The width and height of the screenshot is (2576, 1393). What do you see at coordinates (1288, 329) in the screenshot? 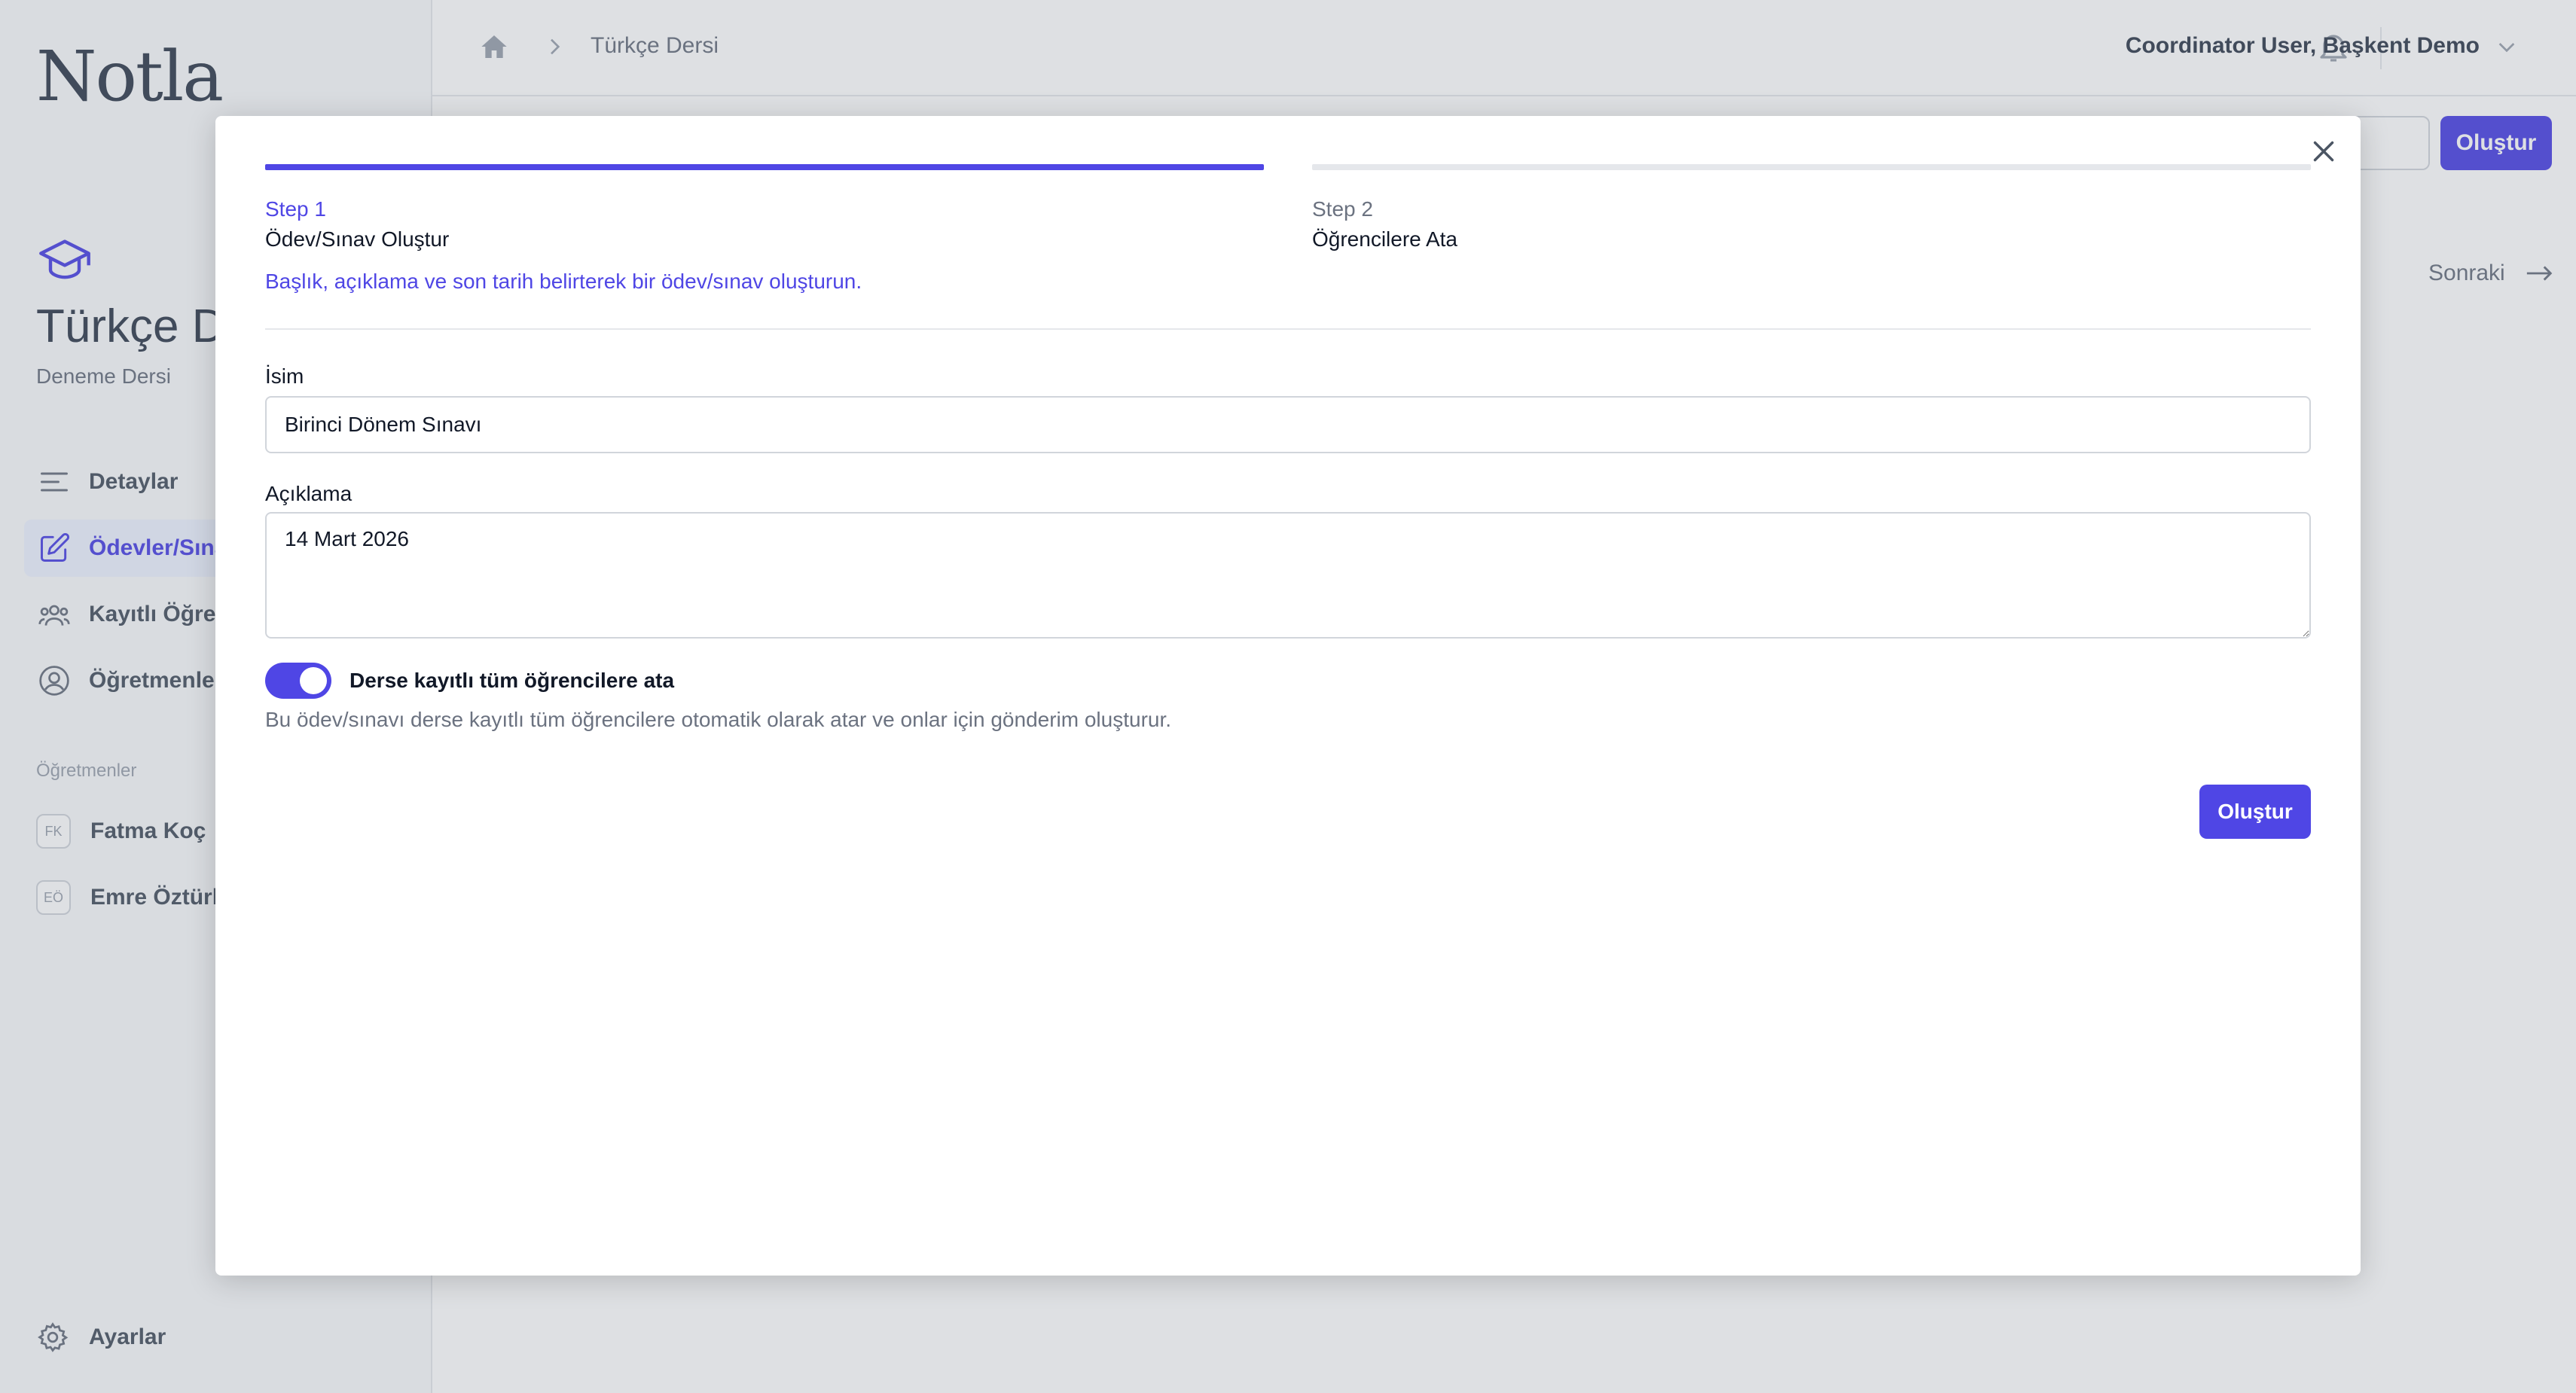
I see `modal-divider` at bounding box center [1288, 329].